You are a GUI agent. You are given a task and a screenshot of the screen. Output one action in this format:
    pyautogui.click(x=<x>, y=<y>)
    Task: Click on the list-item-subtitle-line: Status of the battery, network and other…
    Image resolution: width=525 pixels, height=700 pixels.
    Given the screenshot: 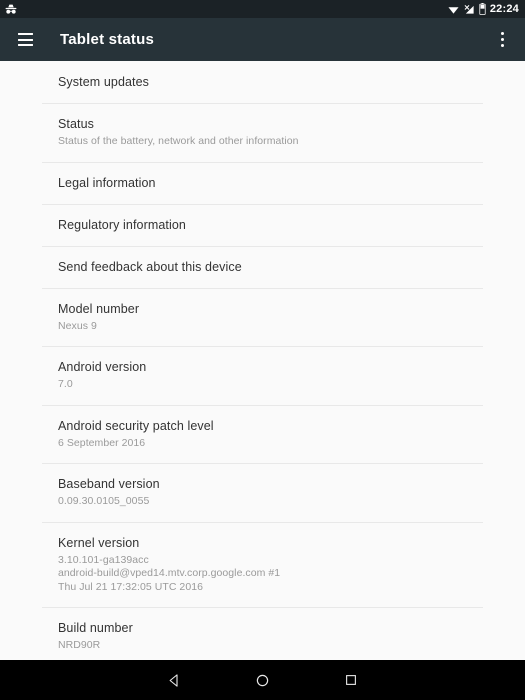 What is the action you would take?
    pyautogui.click(x=178, y=141)
    